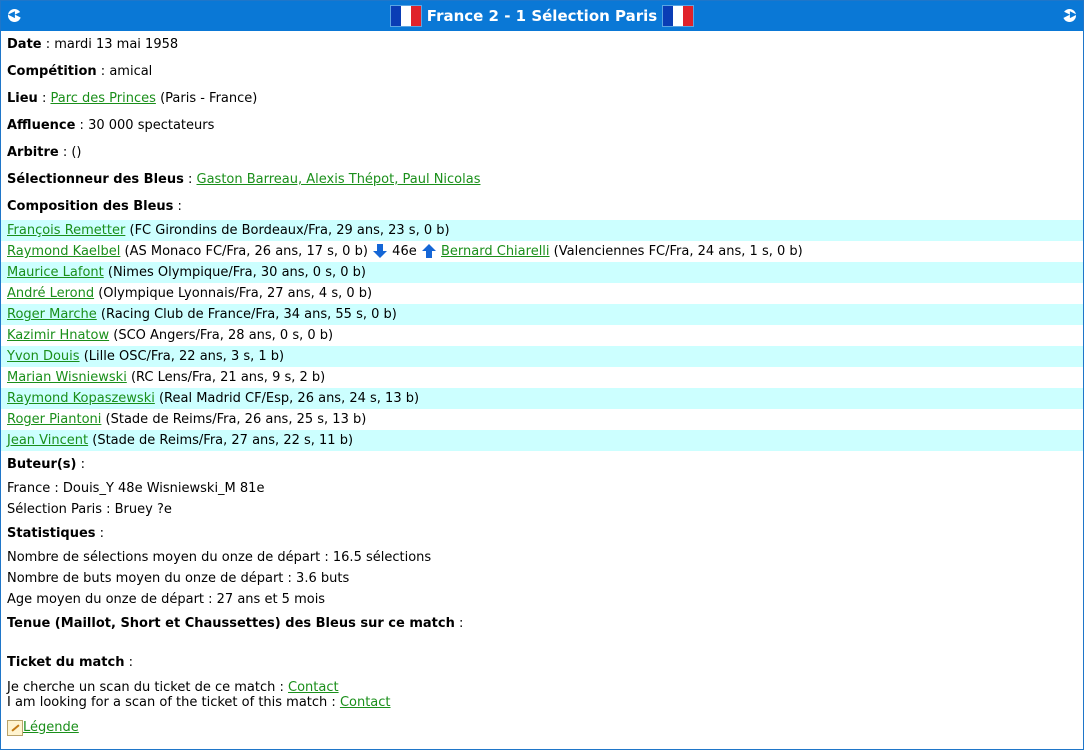 The height and width of the screenshot is (750, 1084). I want to click on coach-label: Sélectionneur des Bleus, so click(95, 179).